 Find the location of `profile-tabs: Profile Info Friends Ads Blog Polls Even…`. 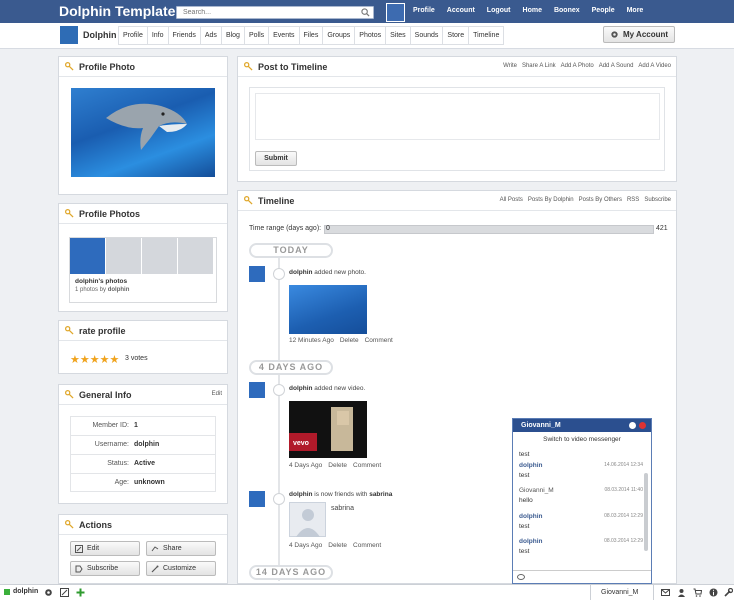

profile-tabs: Profile Info Friends Ads Blog Polls Even… is located at coordinates (311, 35).